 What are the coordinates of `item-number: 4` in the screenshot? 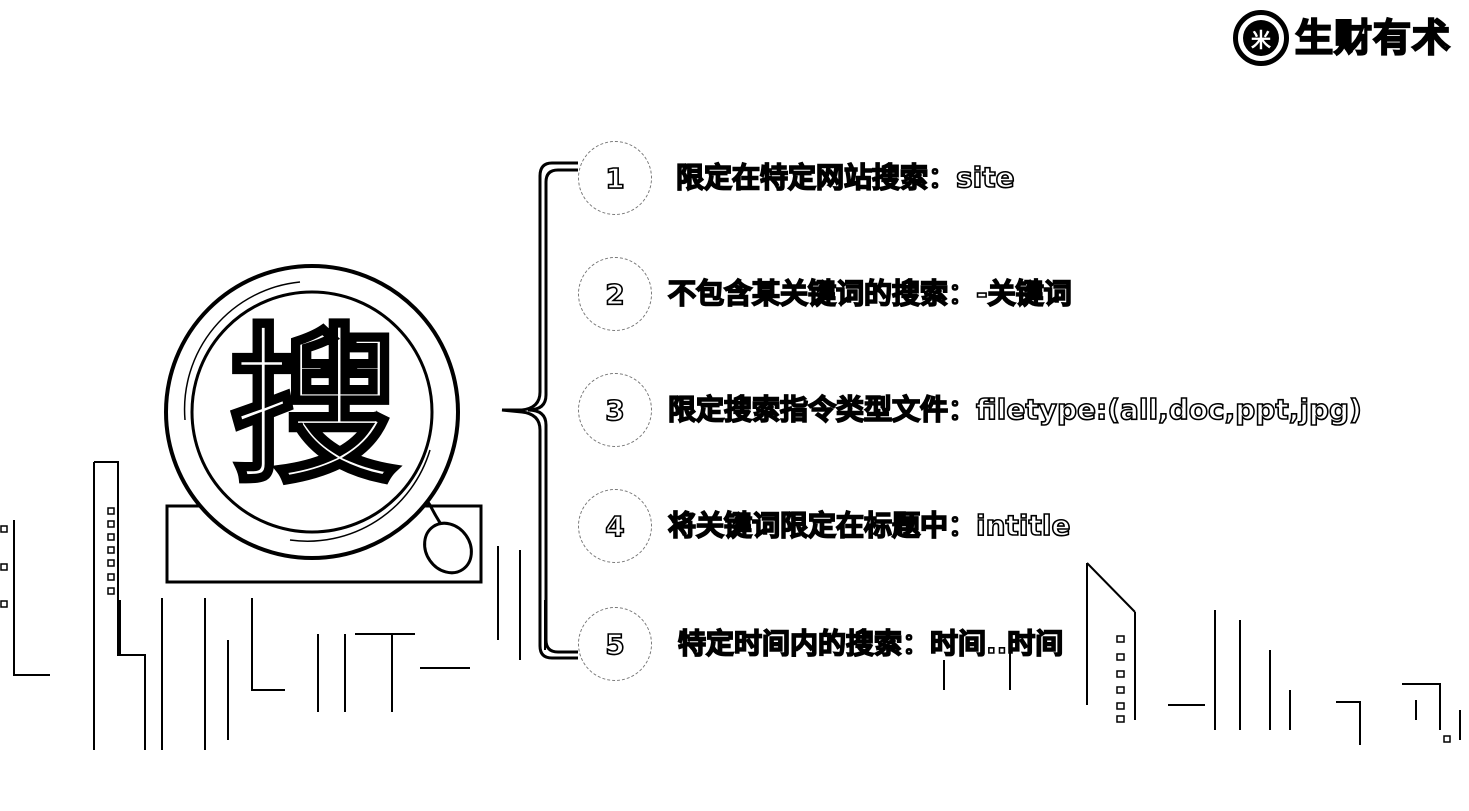 It's located at (614, 526).